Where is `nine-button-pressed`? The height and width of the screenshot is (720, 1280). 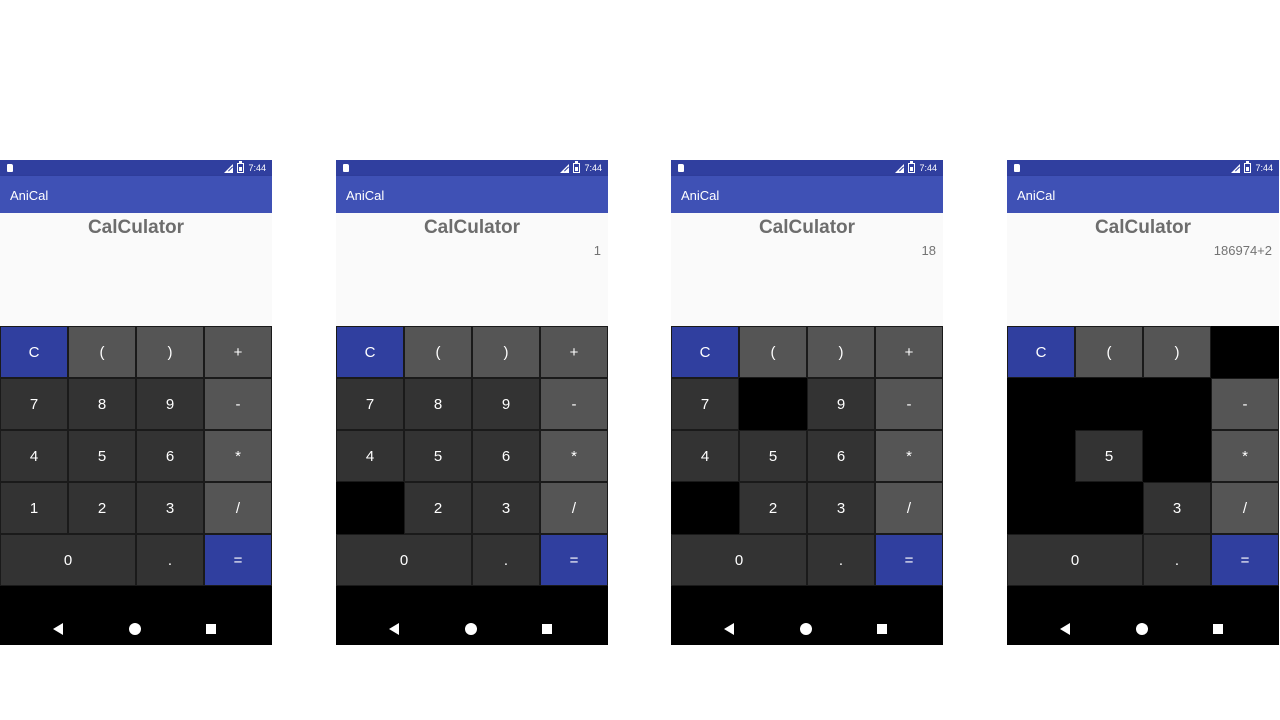
nine-button-pressed is located at coordinates (1177, 404).